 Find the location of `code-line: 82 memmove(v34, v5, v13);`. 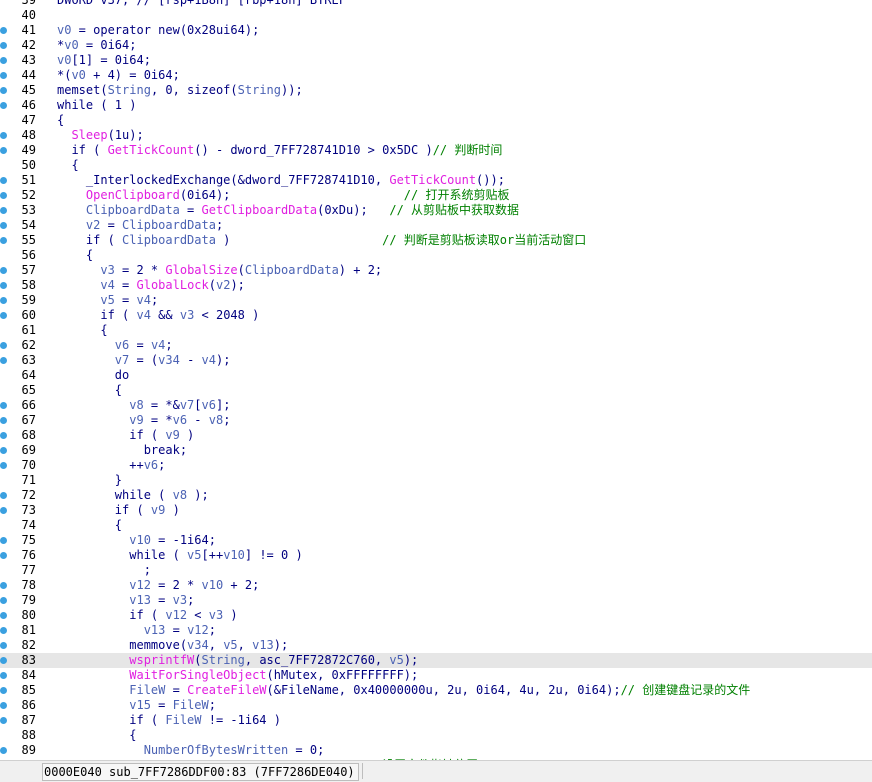

code-line: 82 memmove(v34, v5, v13); is located at coordinates (436, 645).